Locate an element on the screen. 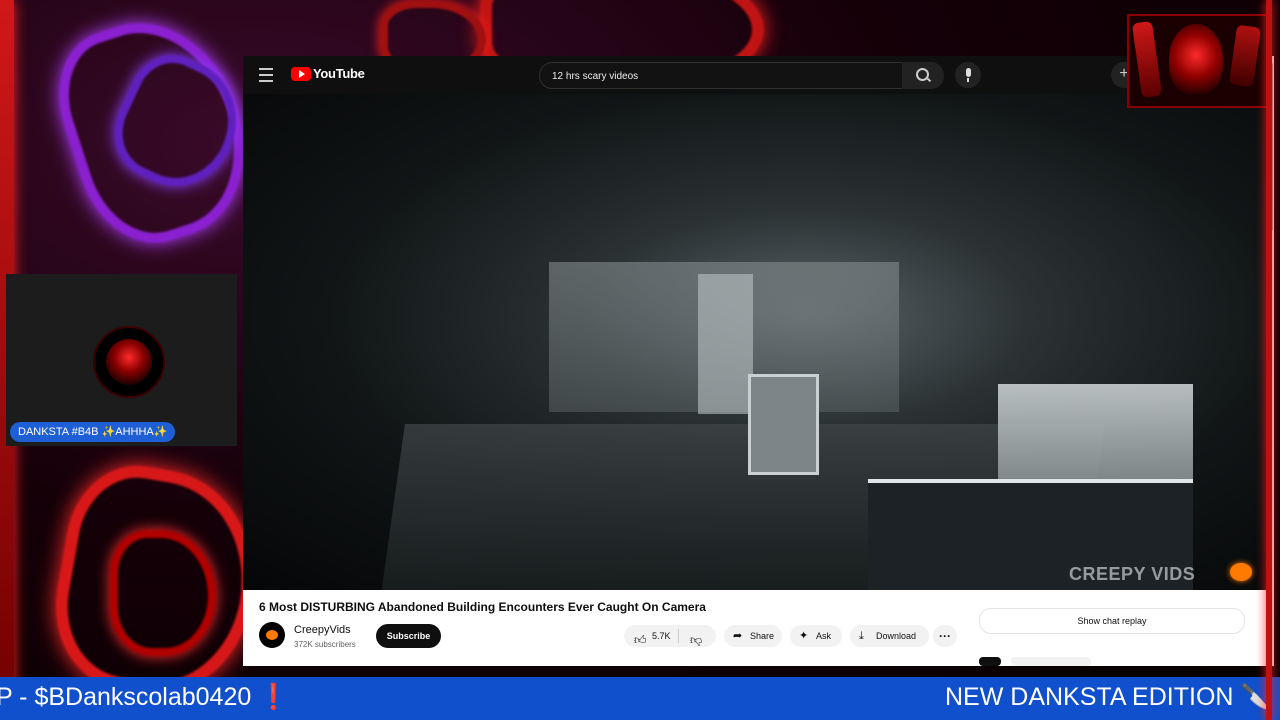  menu-icon is located at coordinates (266, 75).